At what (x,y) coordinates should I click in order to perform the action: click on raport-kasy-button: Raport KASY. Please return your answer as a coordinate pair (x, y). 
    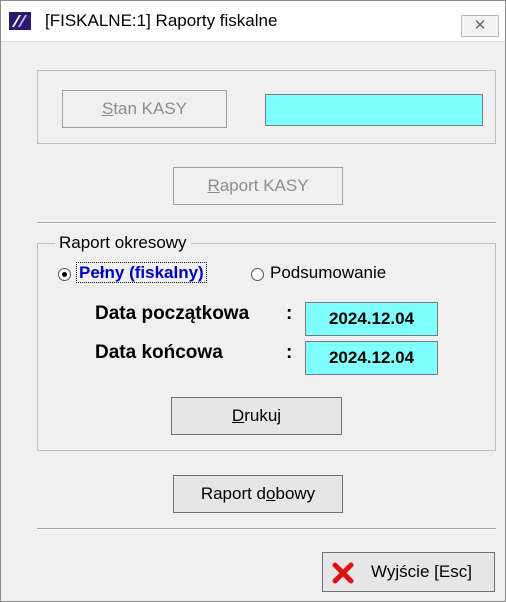
    Looking at the image, I should click on (258, 186).